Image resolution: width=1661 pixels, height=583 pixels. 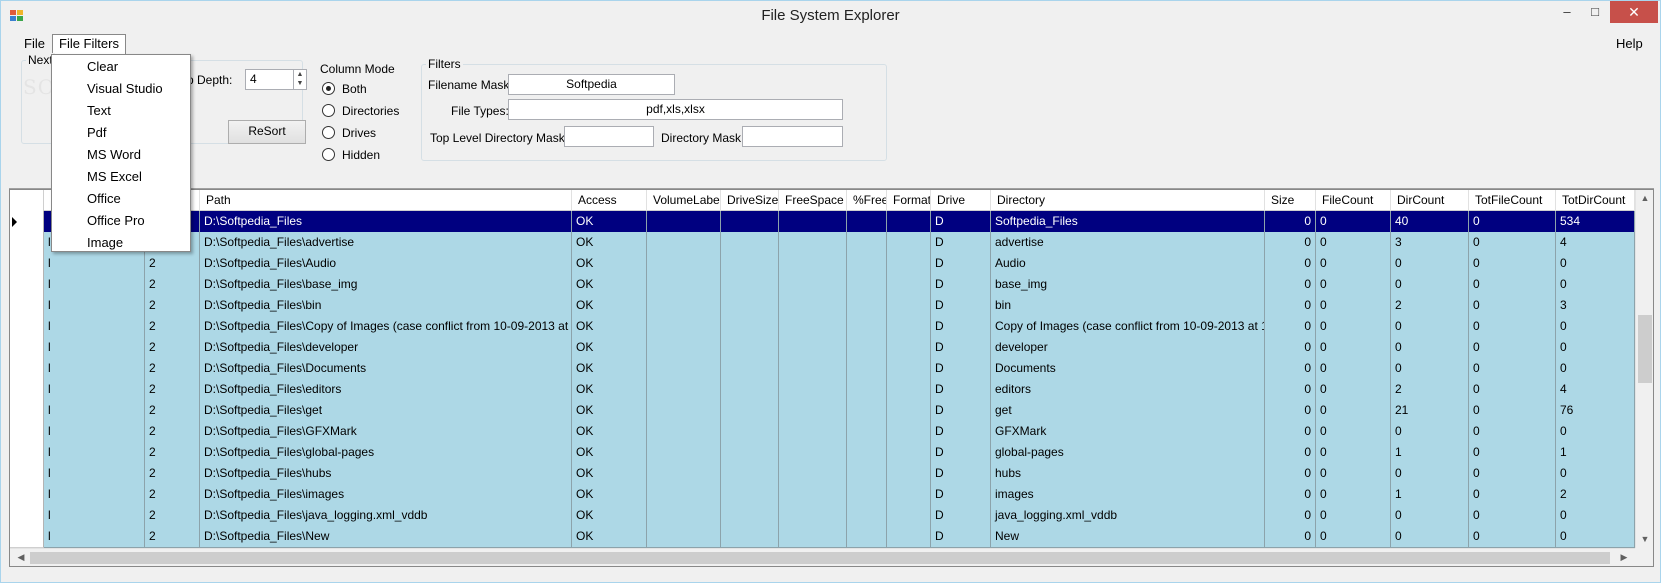 I want to click on table-row: l 2 D:\Softpedia_Files\bin OK Dbin 0 0 2 0 3, so click(x=822, y=306).